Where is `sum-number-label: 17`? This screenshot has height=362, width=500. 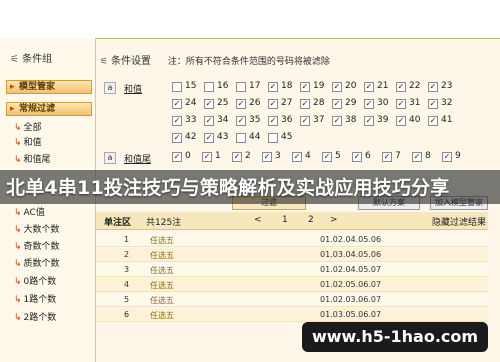
sum-number-label: 17 is located at coordinates (255, 86).